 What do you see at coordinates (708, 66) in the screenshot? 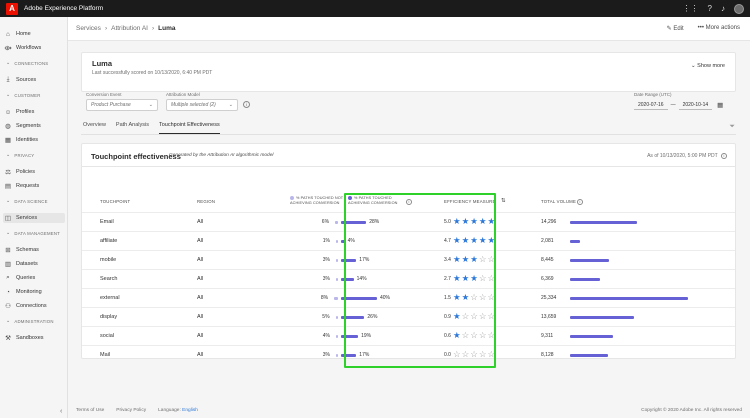
I see `show-more-button: ⌄ Show more` at bounding box center [708, 66].